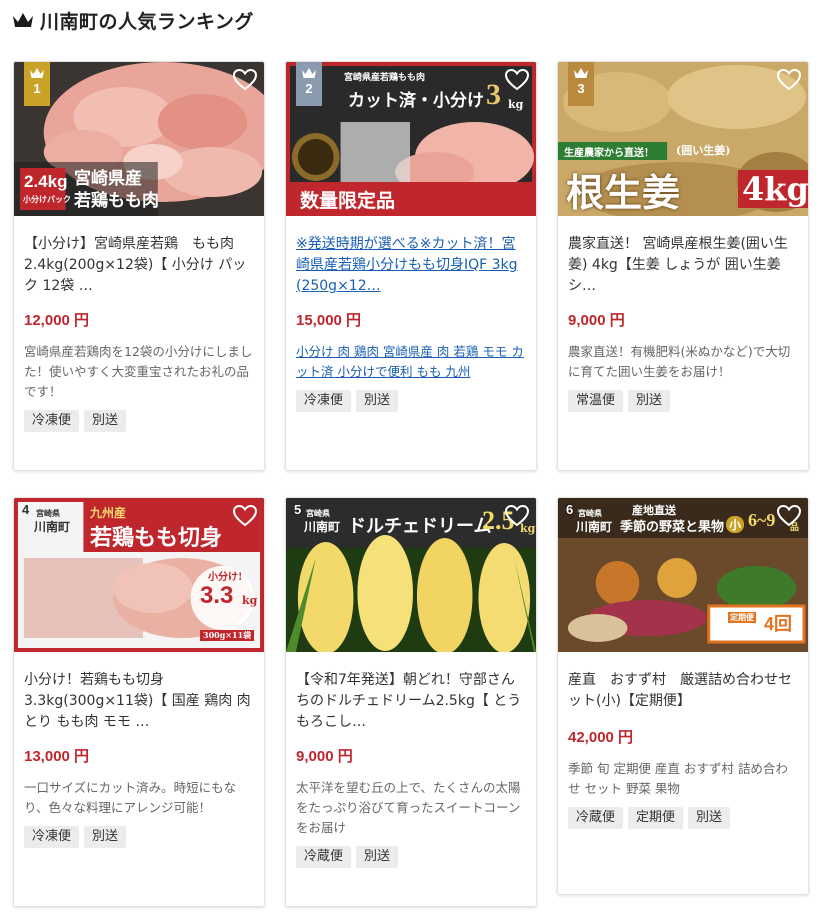 This screenshot has width=823, height=914. What do you see at coordinates (130, 797) in the screenshot?
I see `product-description: 一口サイズにカット済み。時短にもなり、色々な料理にアレンジ可能！` at bounding box center [130, 797].